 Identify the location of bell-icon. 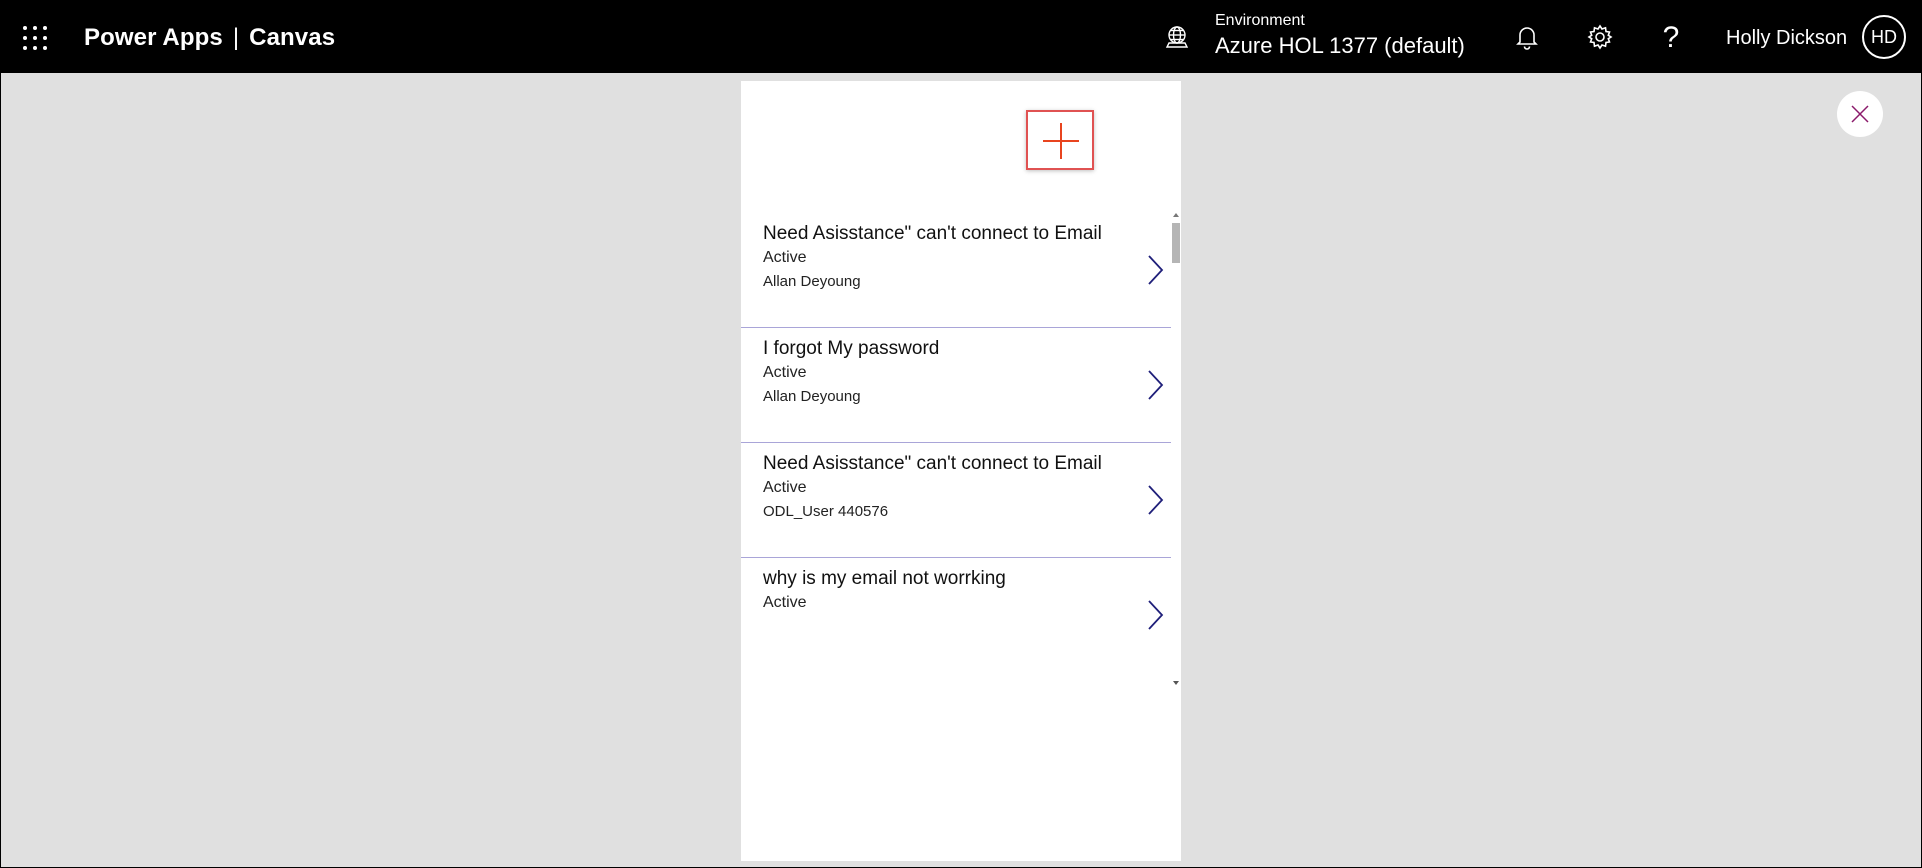
(1527, 37).